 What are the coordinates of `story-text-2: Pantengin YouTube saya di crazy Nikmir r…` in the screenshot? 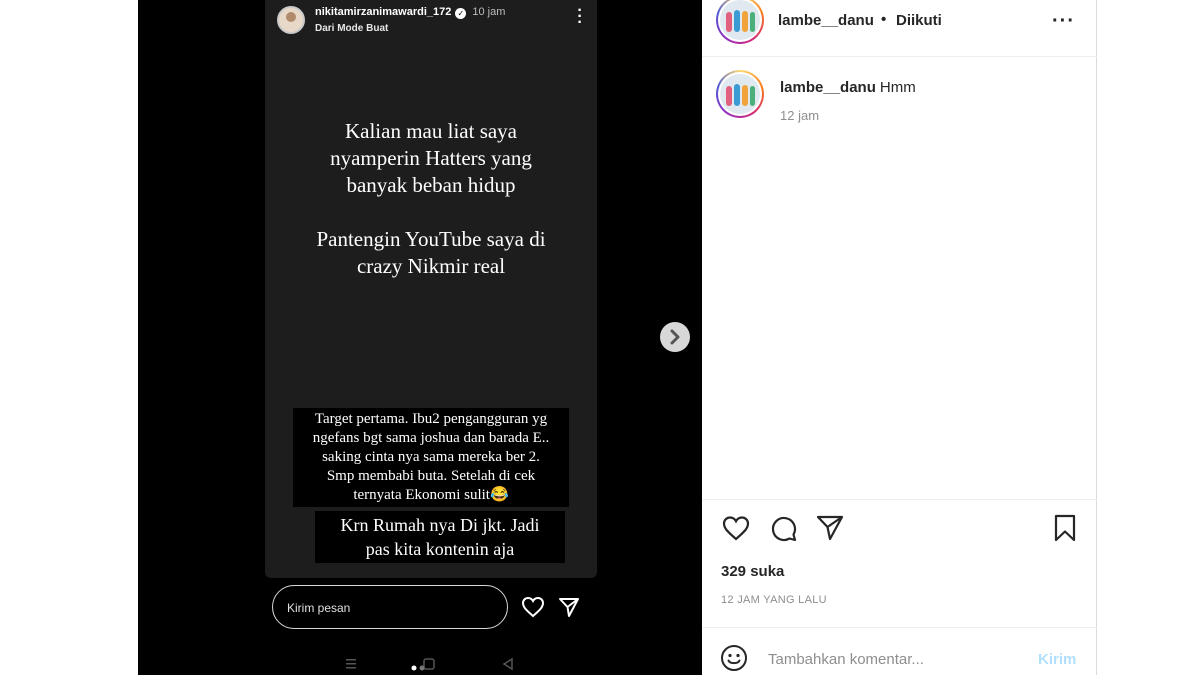 It's located at (431, 252).